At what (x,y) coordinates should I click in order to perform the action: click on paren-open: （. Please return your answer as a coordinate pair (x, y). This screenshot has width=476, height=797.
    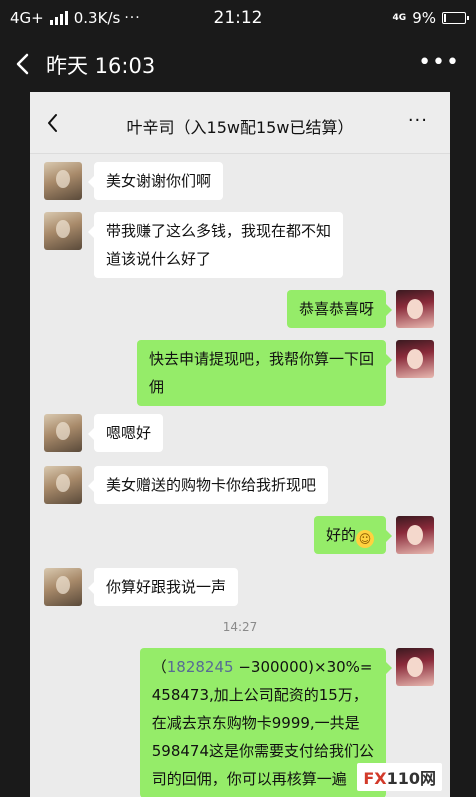
    Looking at the image, I should click on (159, 667).